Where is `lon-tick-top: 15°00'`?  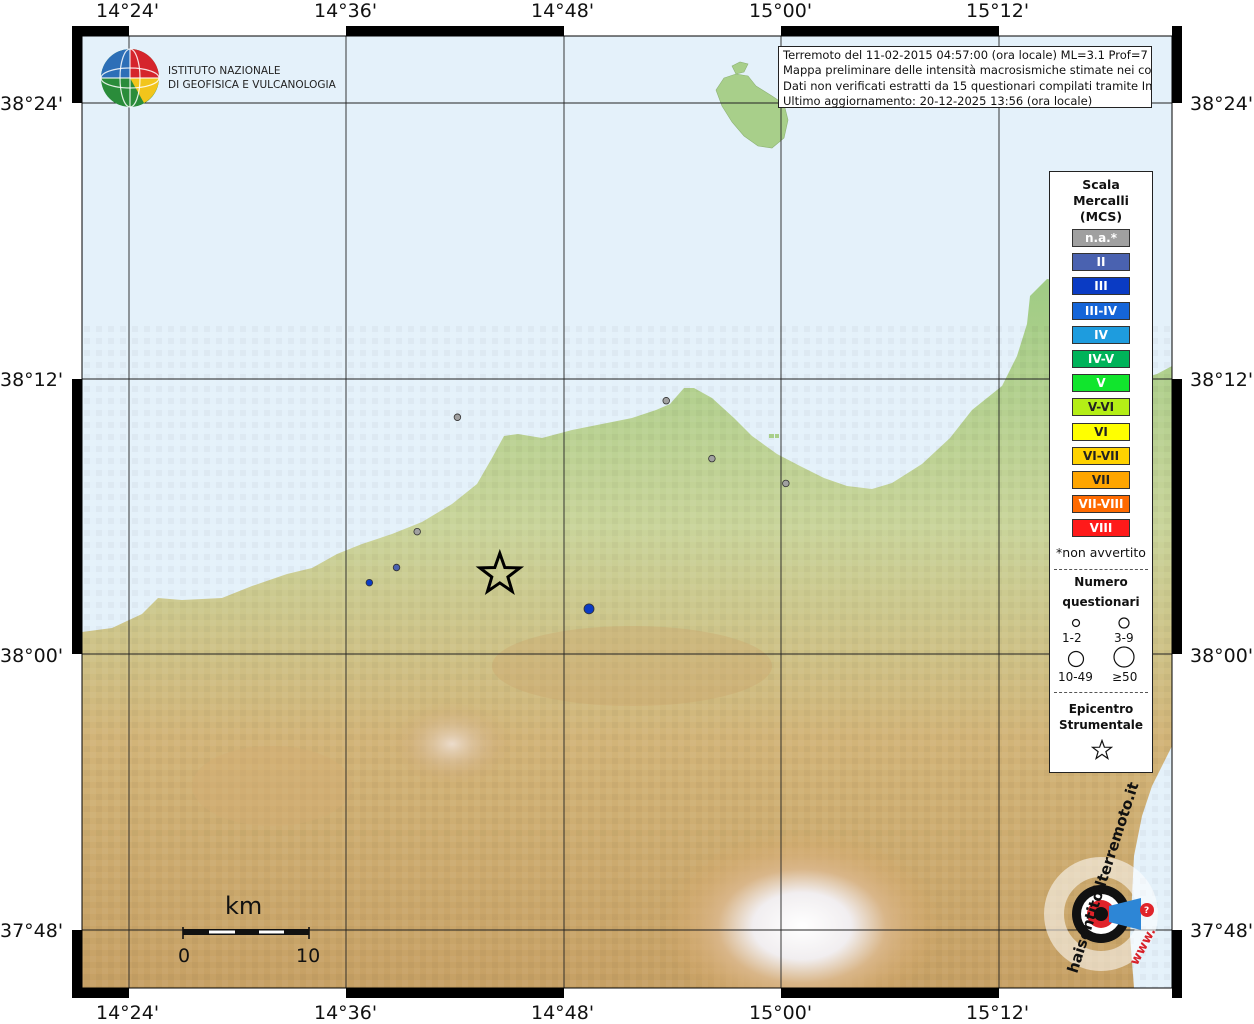
lon-tick-top: 15°00' is located at coordinates (781, 11).